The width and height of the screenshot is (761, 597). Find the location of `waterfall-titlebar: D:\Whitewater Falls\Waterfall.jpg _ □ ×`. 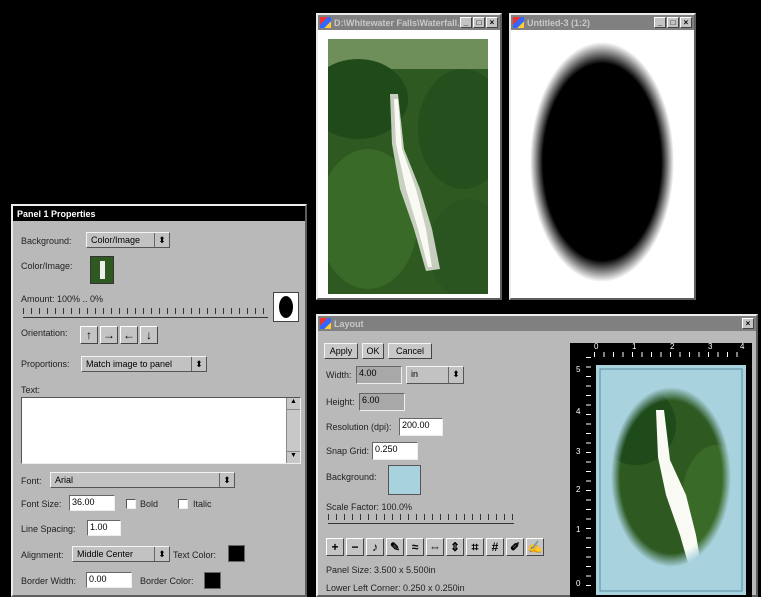

waterfall-titlebar: D:\Whitewater Falls\Waterfall.jpg _ □ × is located at coordinates (409, 22).